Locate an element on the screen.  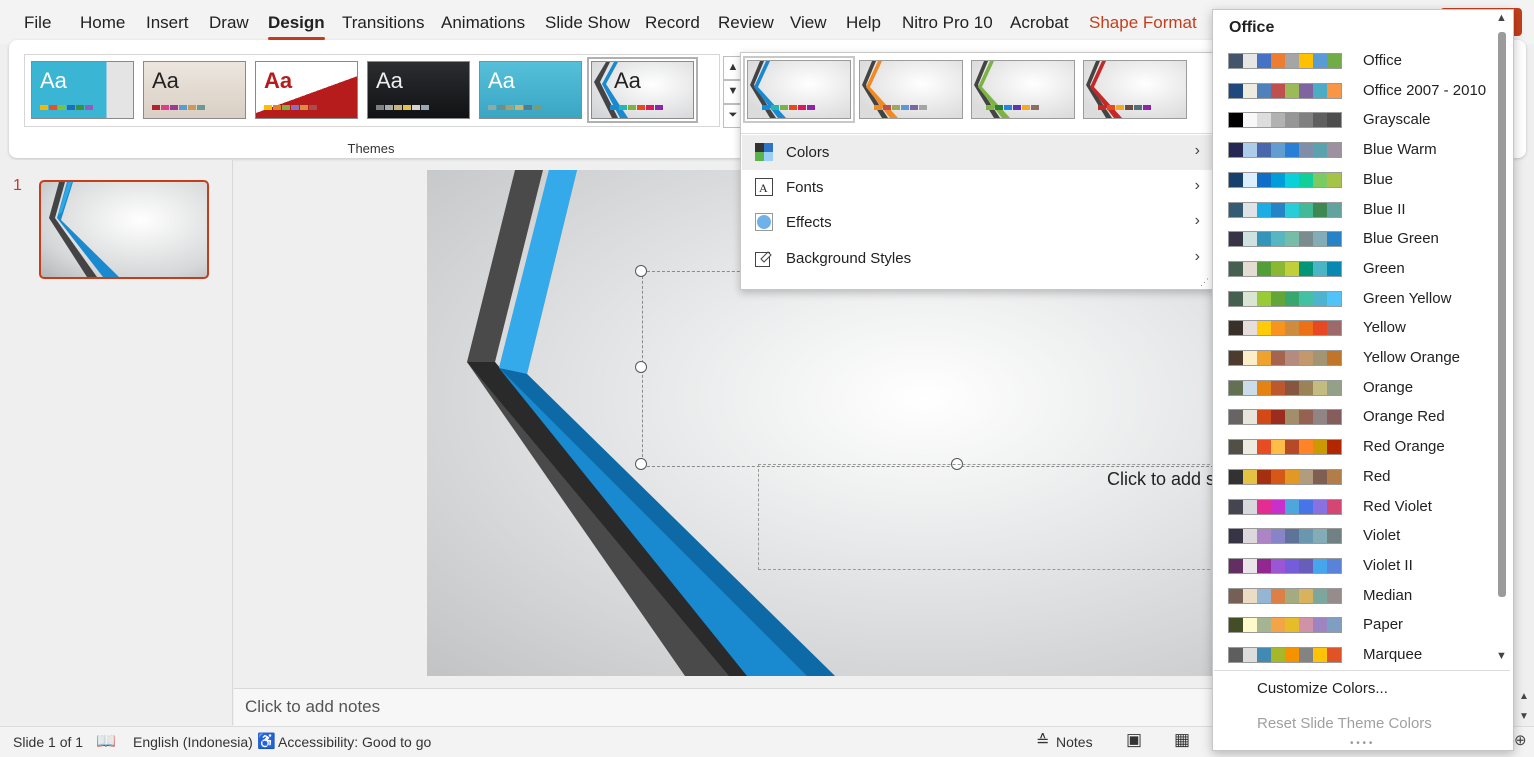
effects-menu-item: Effects › is located at coordinates (977, 222).